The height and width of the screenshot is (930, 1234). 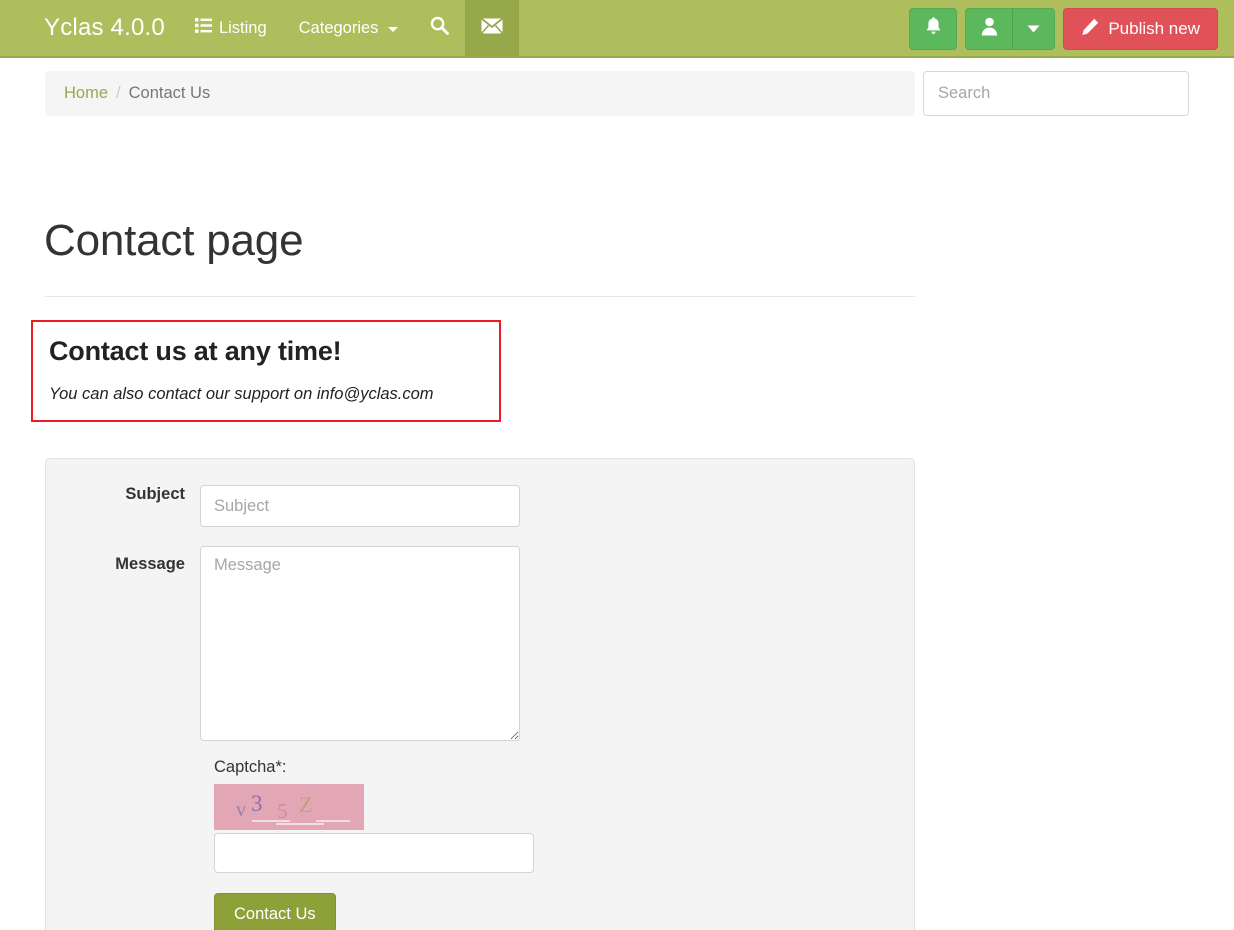 I want to click on breadcrumb: Home / Contact Us, so click(x=480, y=93).